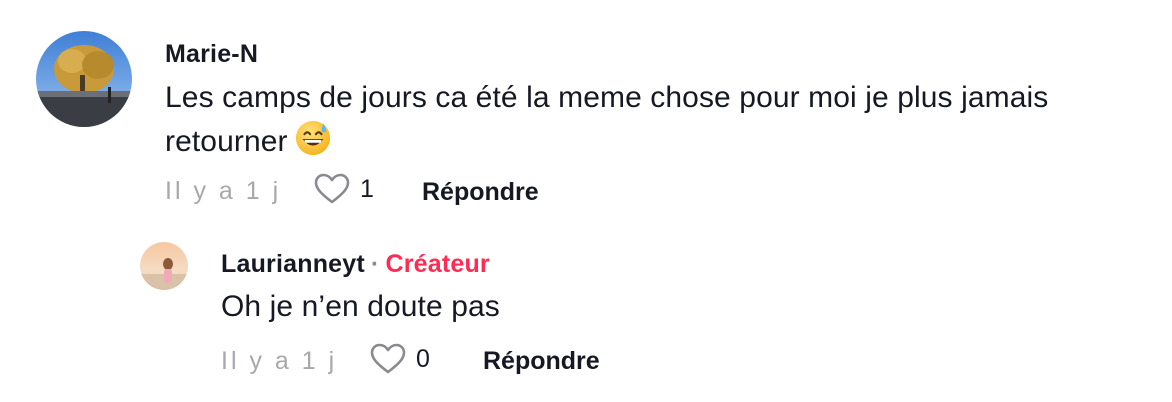  I want to click on comment-username: Laurianneyt, so click(293, 264).